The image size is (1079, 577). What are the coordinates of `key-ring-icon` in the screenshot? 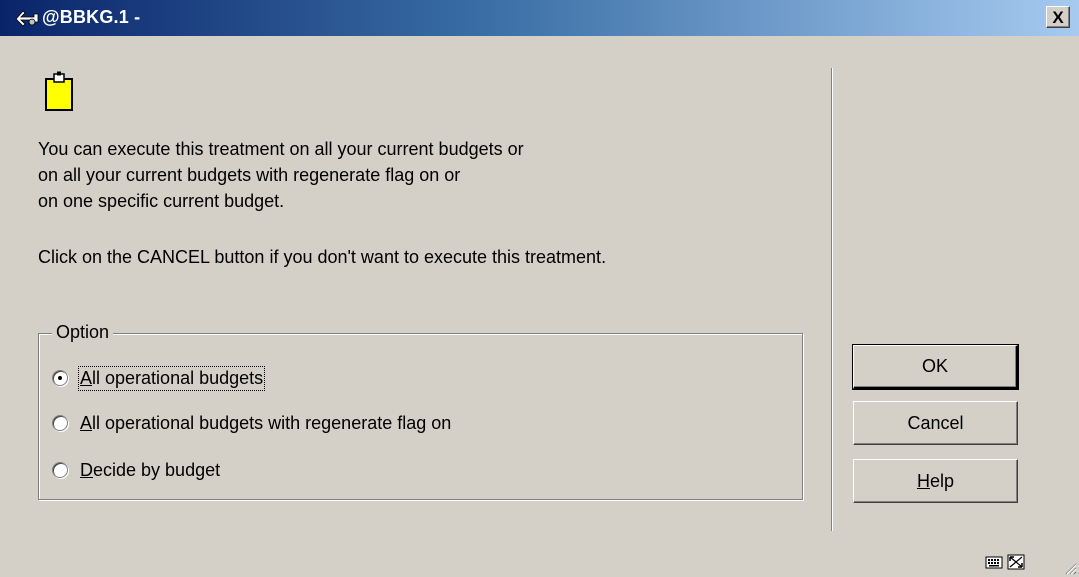 It's located at (27, 18).